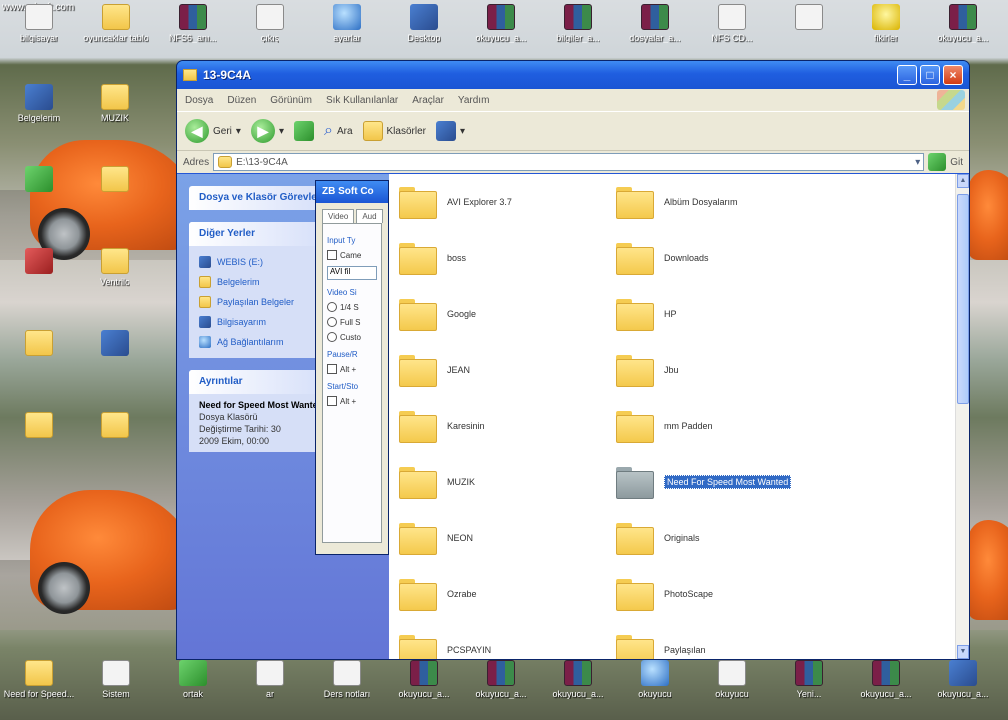 The image size is (1008, 720). I want to click on tab-audio: Aud, so click(369, 216).